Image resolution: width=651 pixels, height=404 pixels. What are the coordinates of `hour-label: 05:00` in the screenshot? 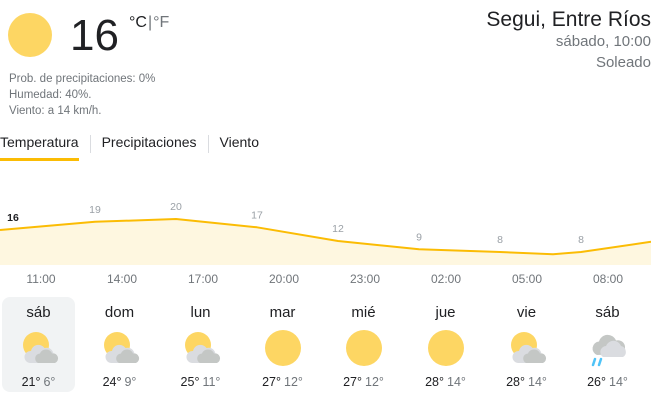 It's located at (527, 279).